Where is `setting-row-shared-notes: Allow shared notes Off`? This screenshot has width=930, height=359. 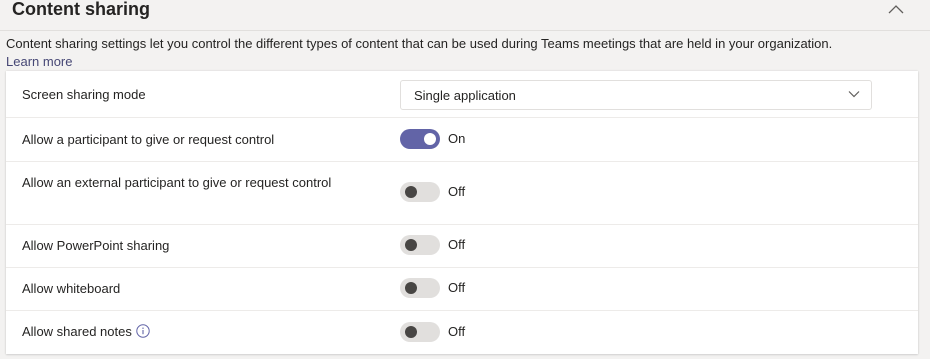 setting-row-shared-notes: Allow shared notes Off is located at coordinates (462, 332).